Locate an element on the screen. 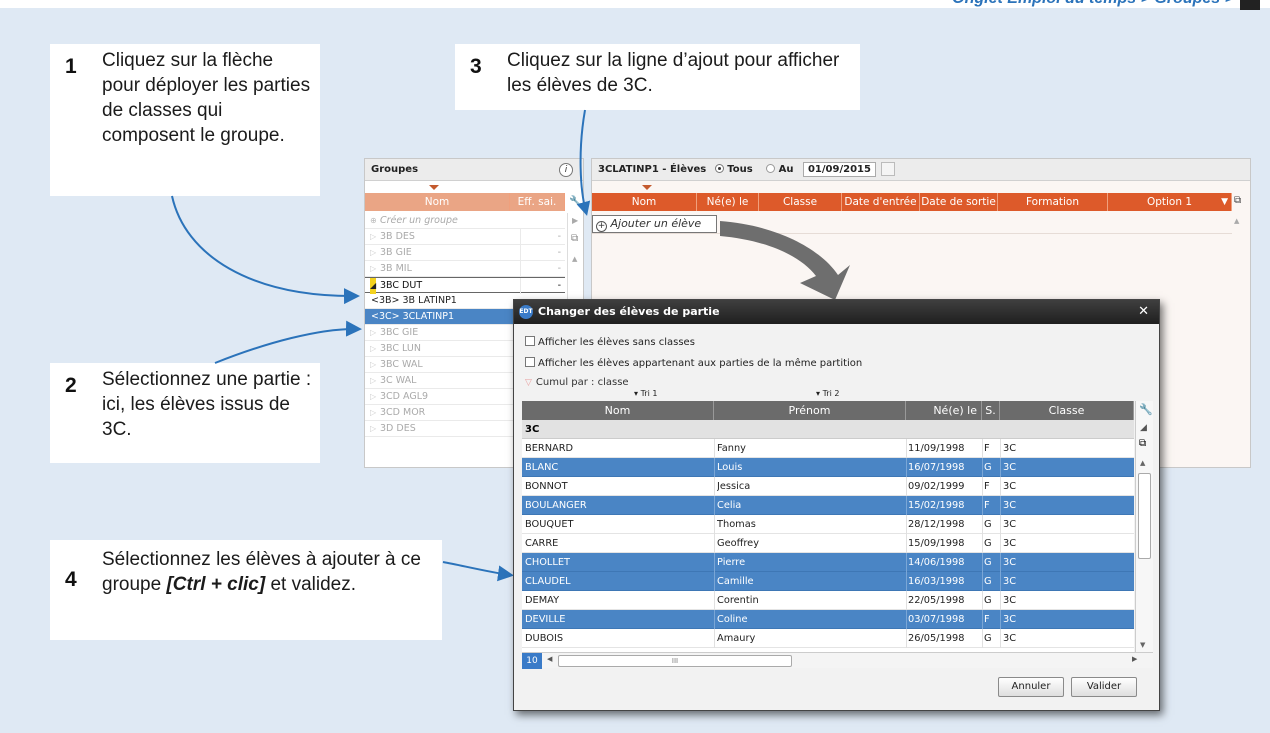 The width and height of the screenshot is (1270, 733). play-icon: ▶ is located at coordinates (575, 220).